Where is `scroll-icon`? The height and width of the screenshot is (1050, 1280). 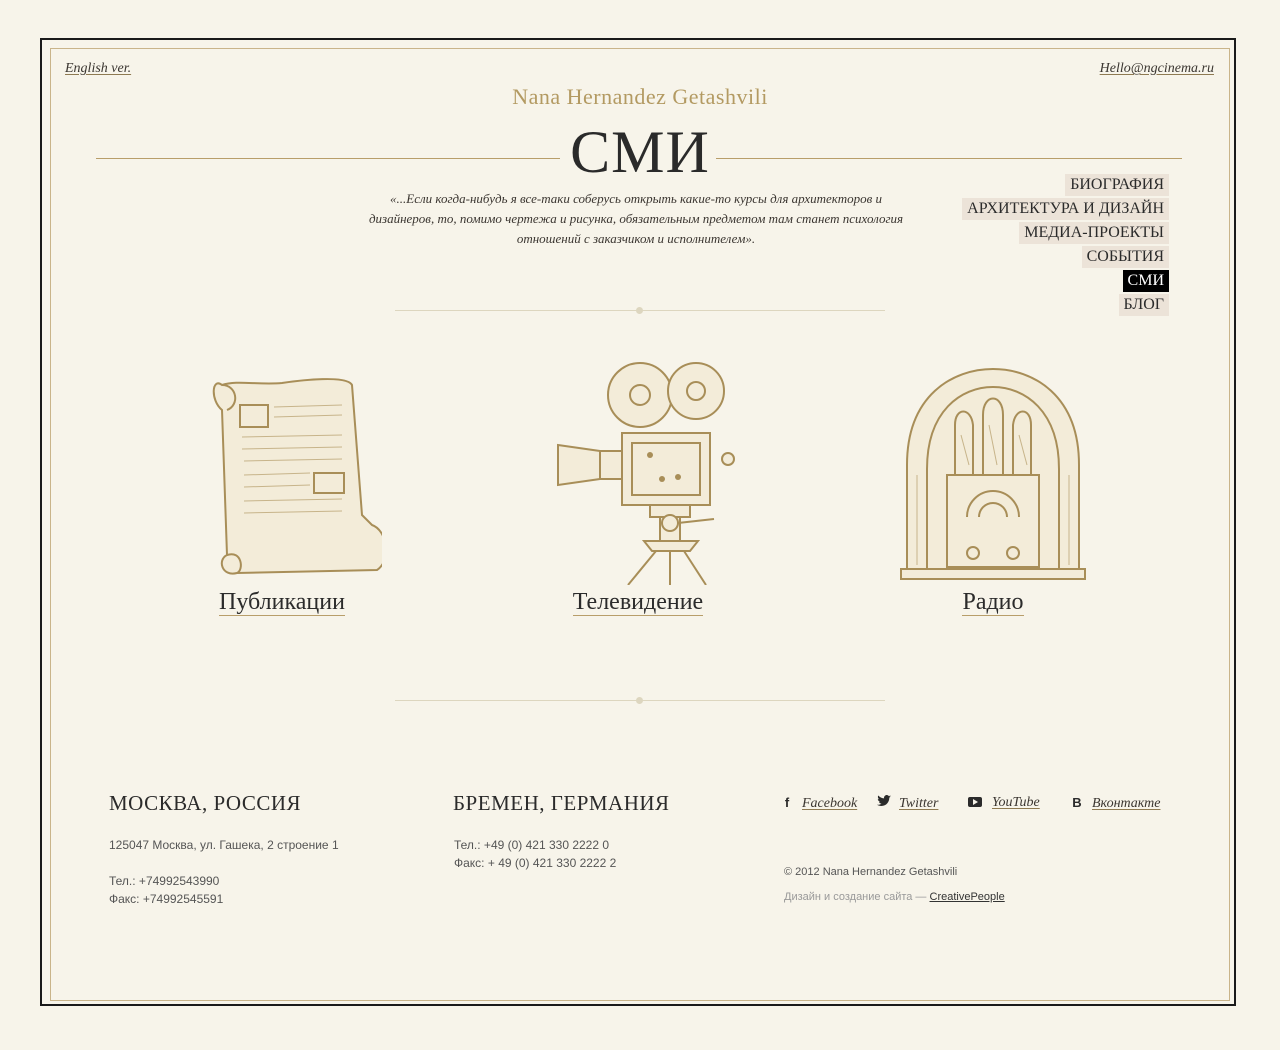
scroll-icon is located at coordinates (297, 476).